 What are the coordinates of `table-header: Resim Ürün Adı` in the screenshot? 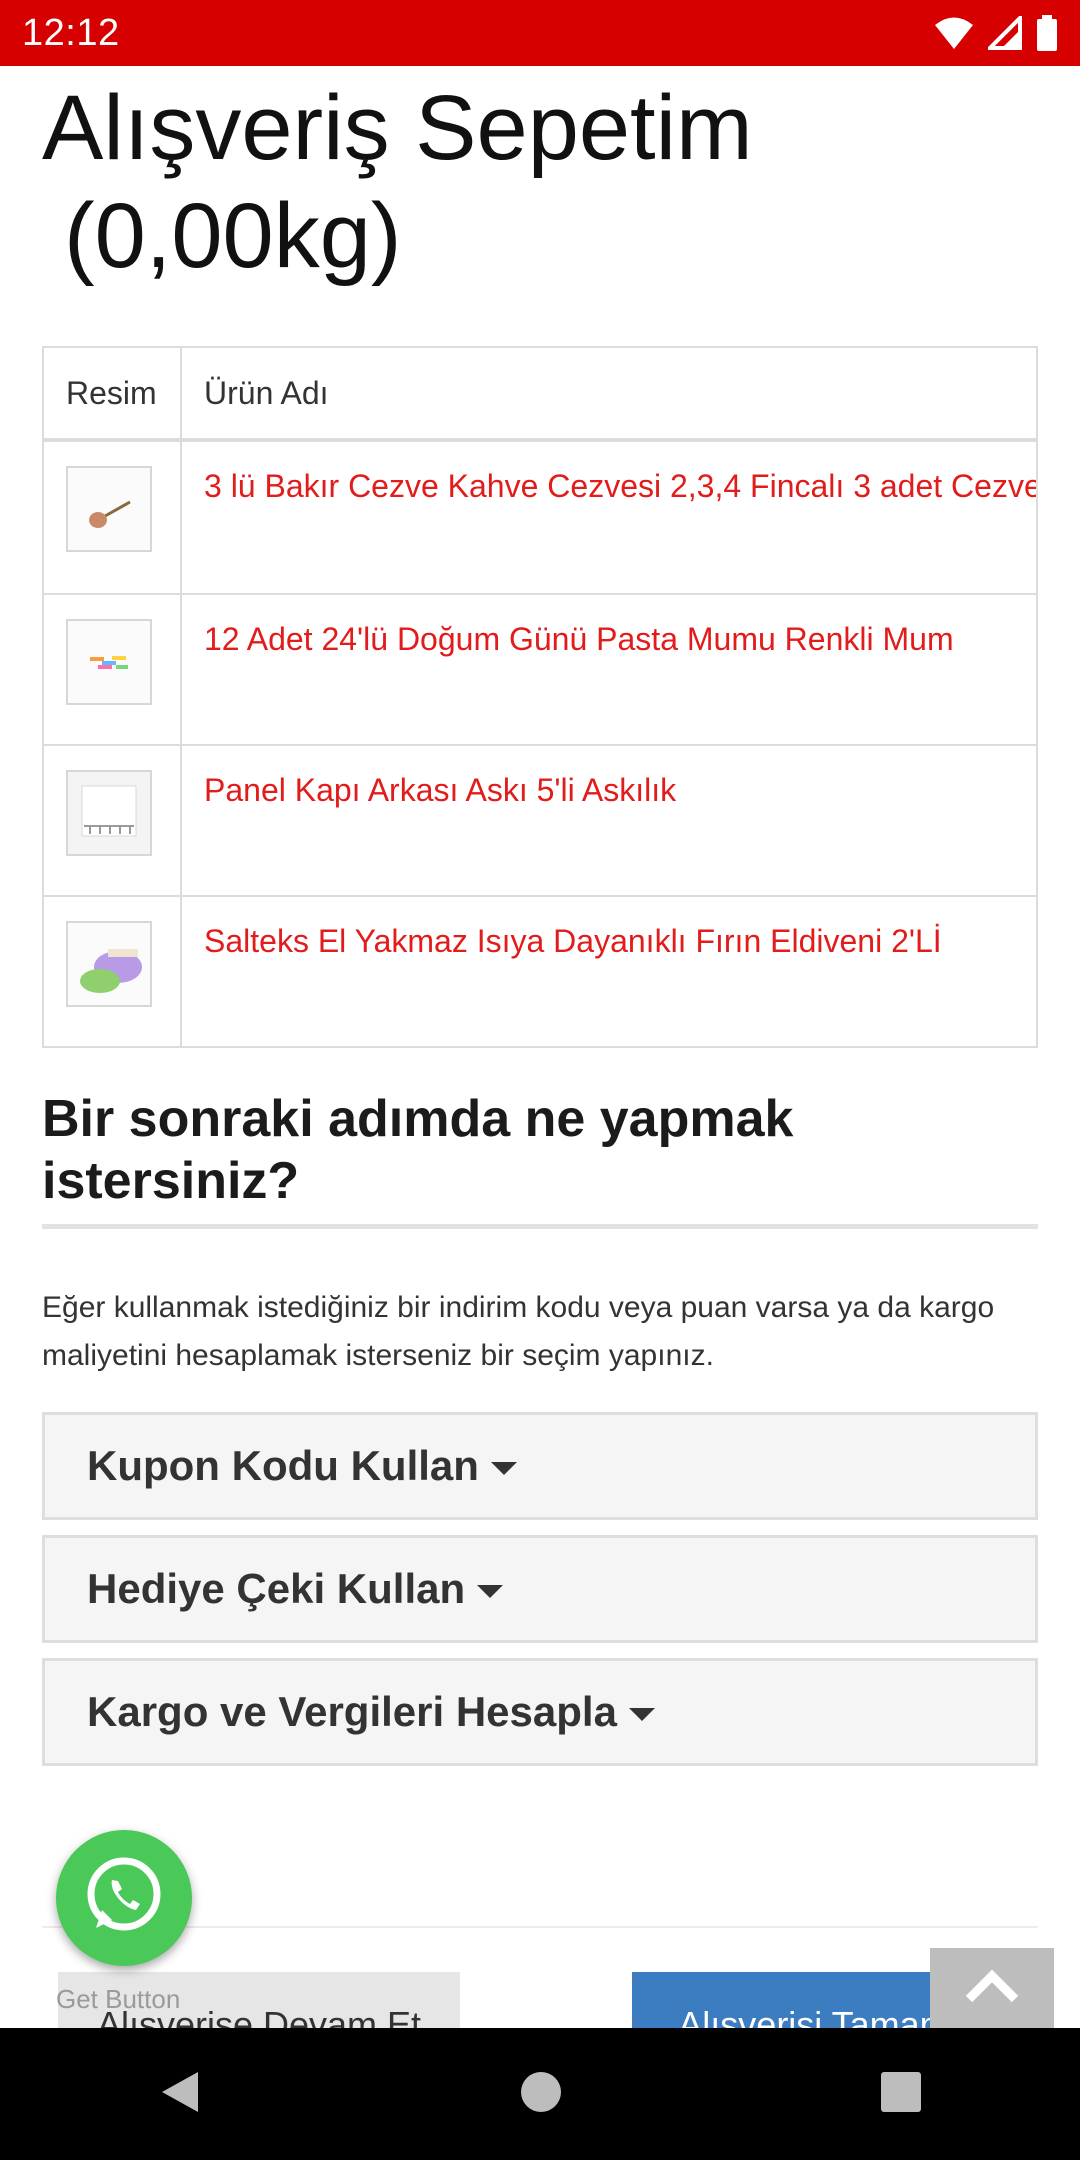 It's located at (540, 395).